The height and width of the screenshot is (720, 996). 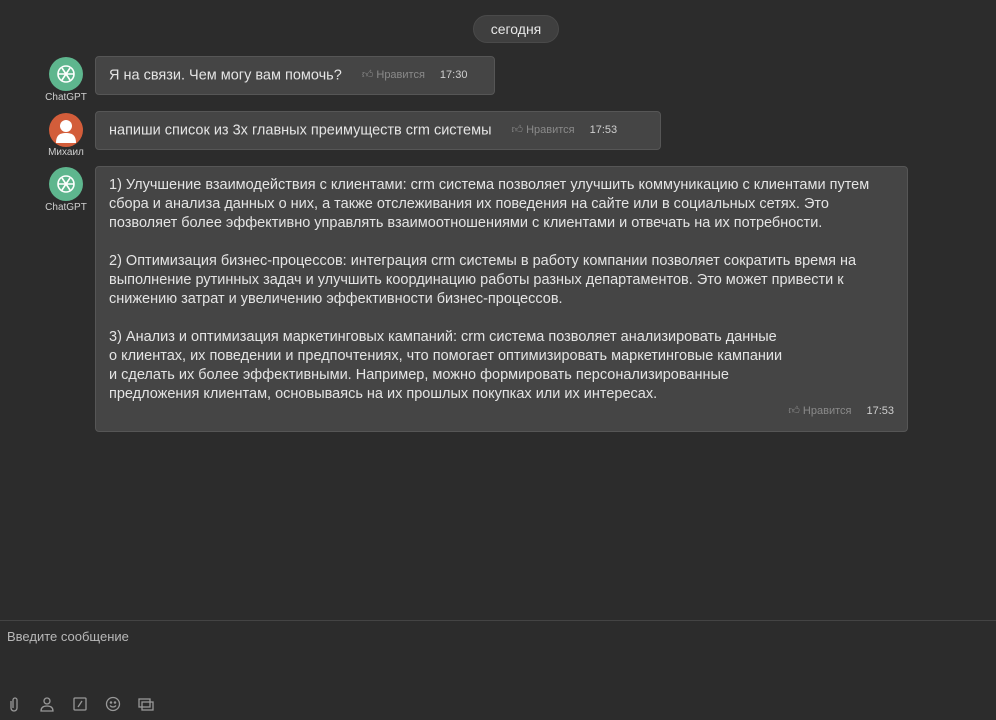 What do you see at coordinates (225, 75) in the screenshot?
I see `message-text: Я на связи. Чем могу вам помочь?` at bounding box center [225, 75].